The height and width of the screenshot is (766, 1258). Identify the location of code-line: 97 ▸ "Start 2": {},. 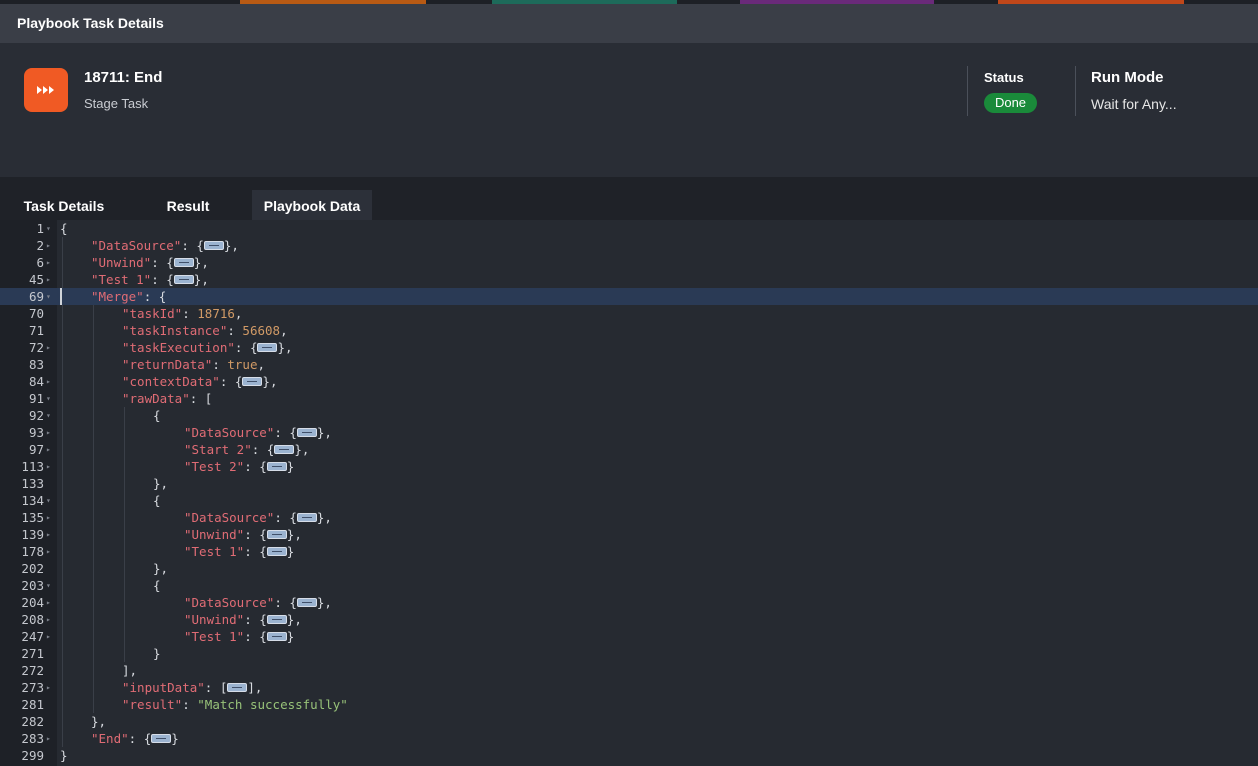
(629, 449).